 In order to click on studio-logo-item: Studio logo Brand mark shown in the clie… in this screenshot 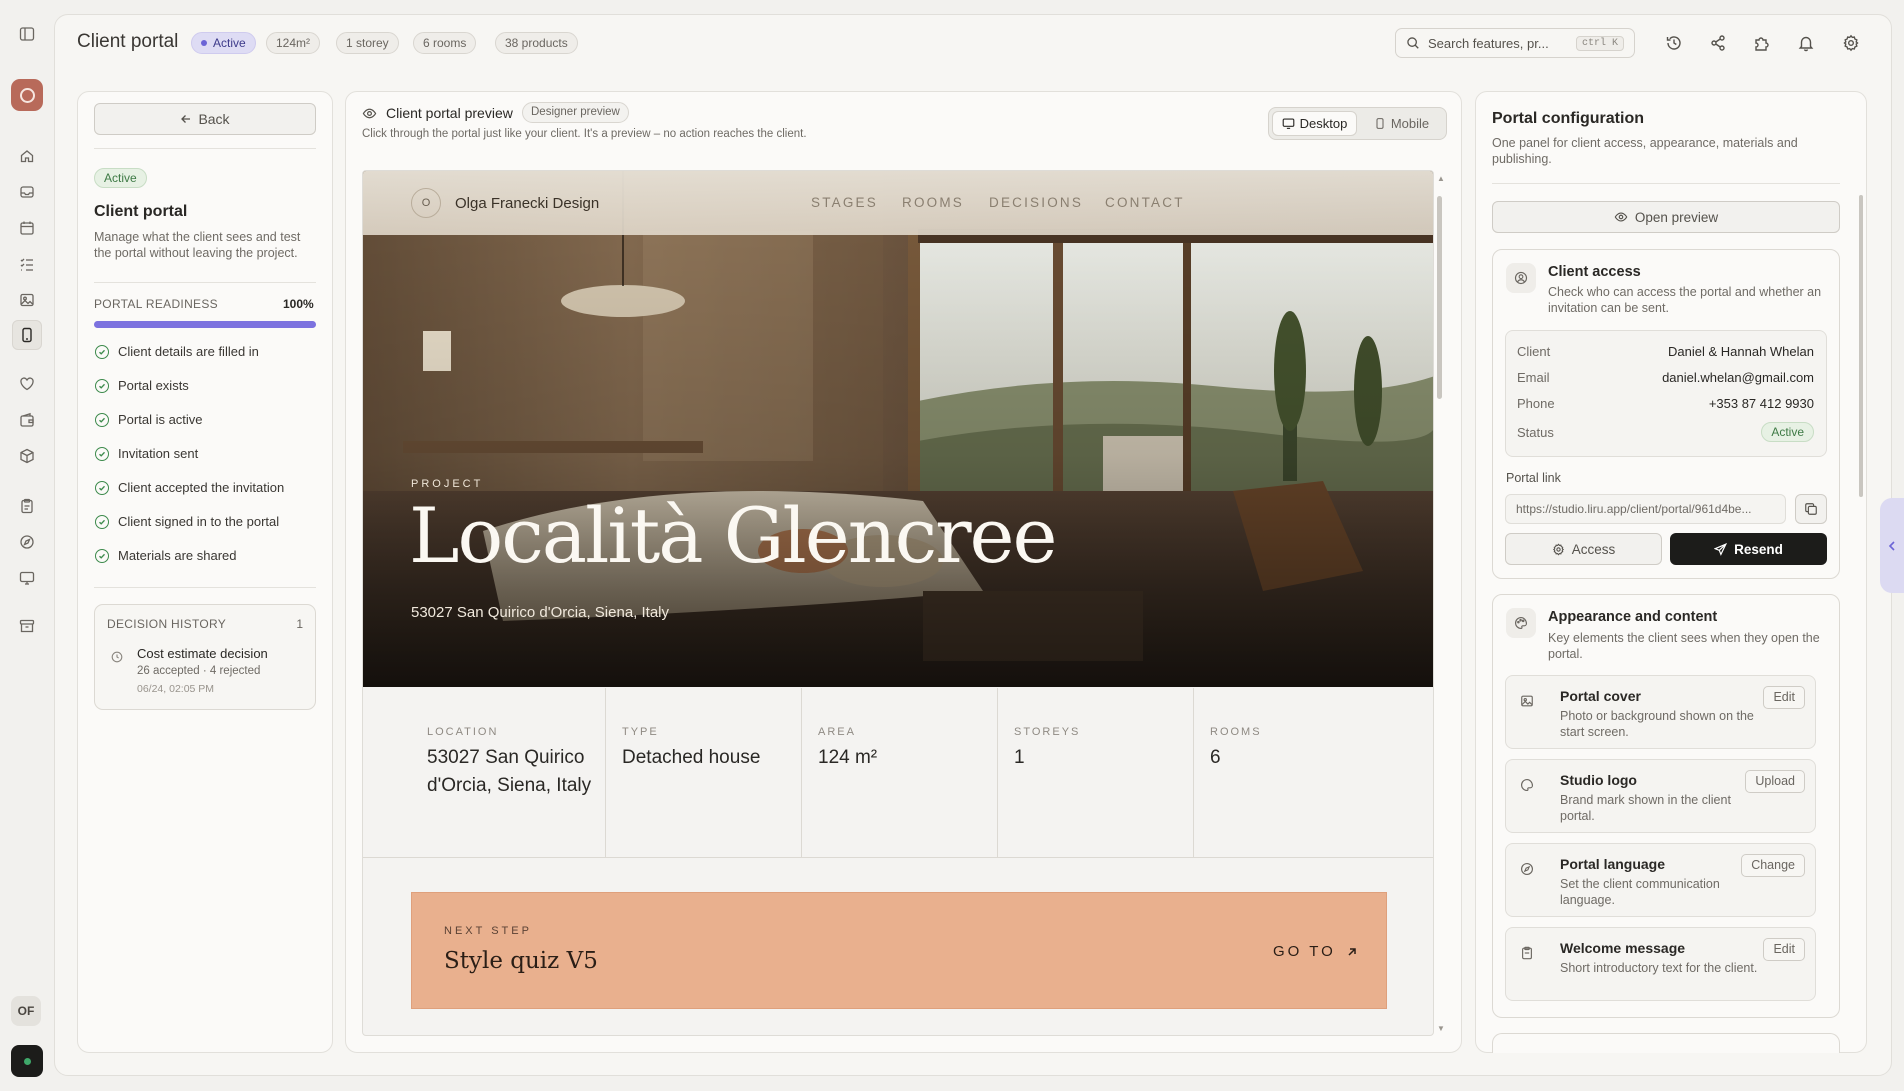, I will do `click(1660, 796)`.